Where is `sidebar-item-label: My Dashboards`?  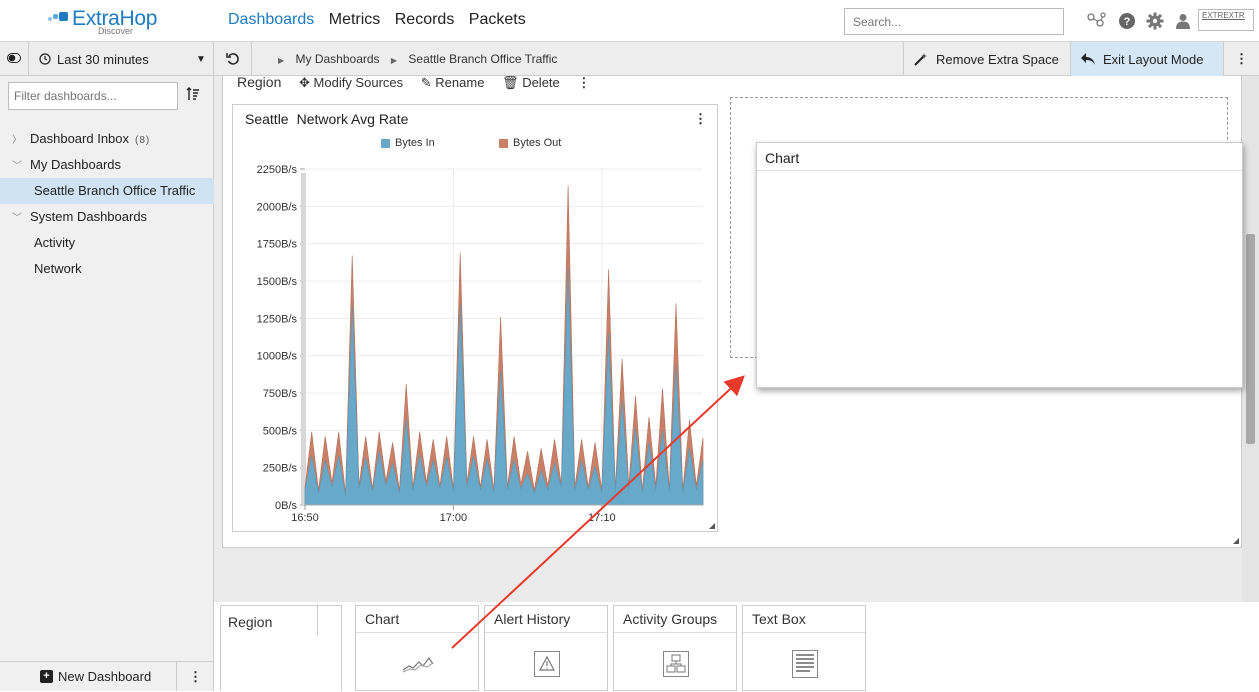
sidebar-item-label: My Dashboards is located at coordinates (76, 164).